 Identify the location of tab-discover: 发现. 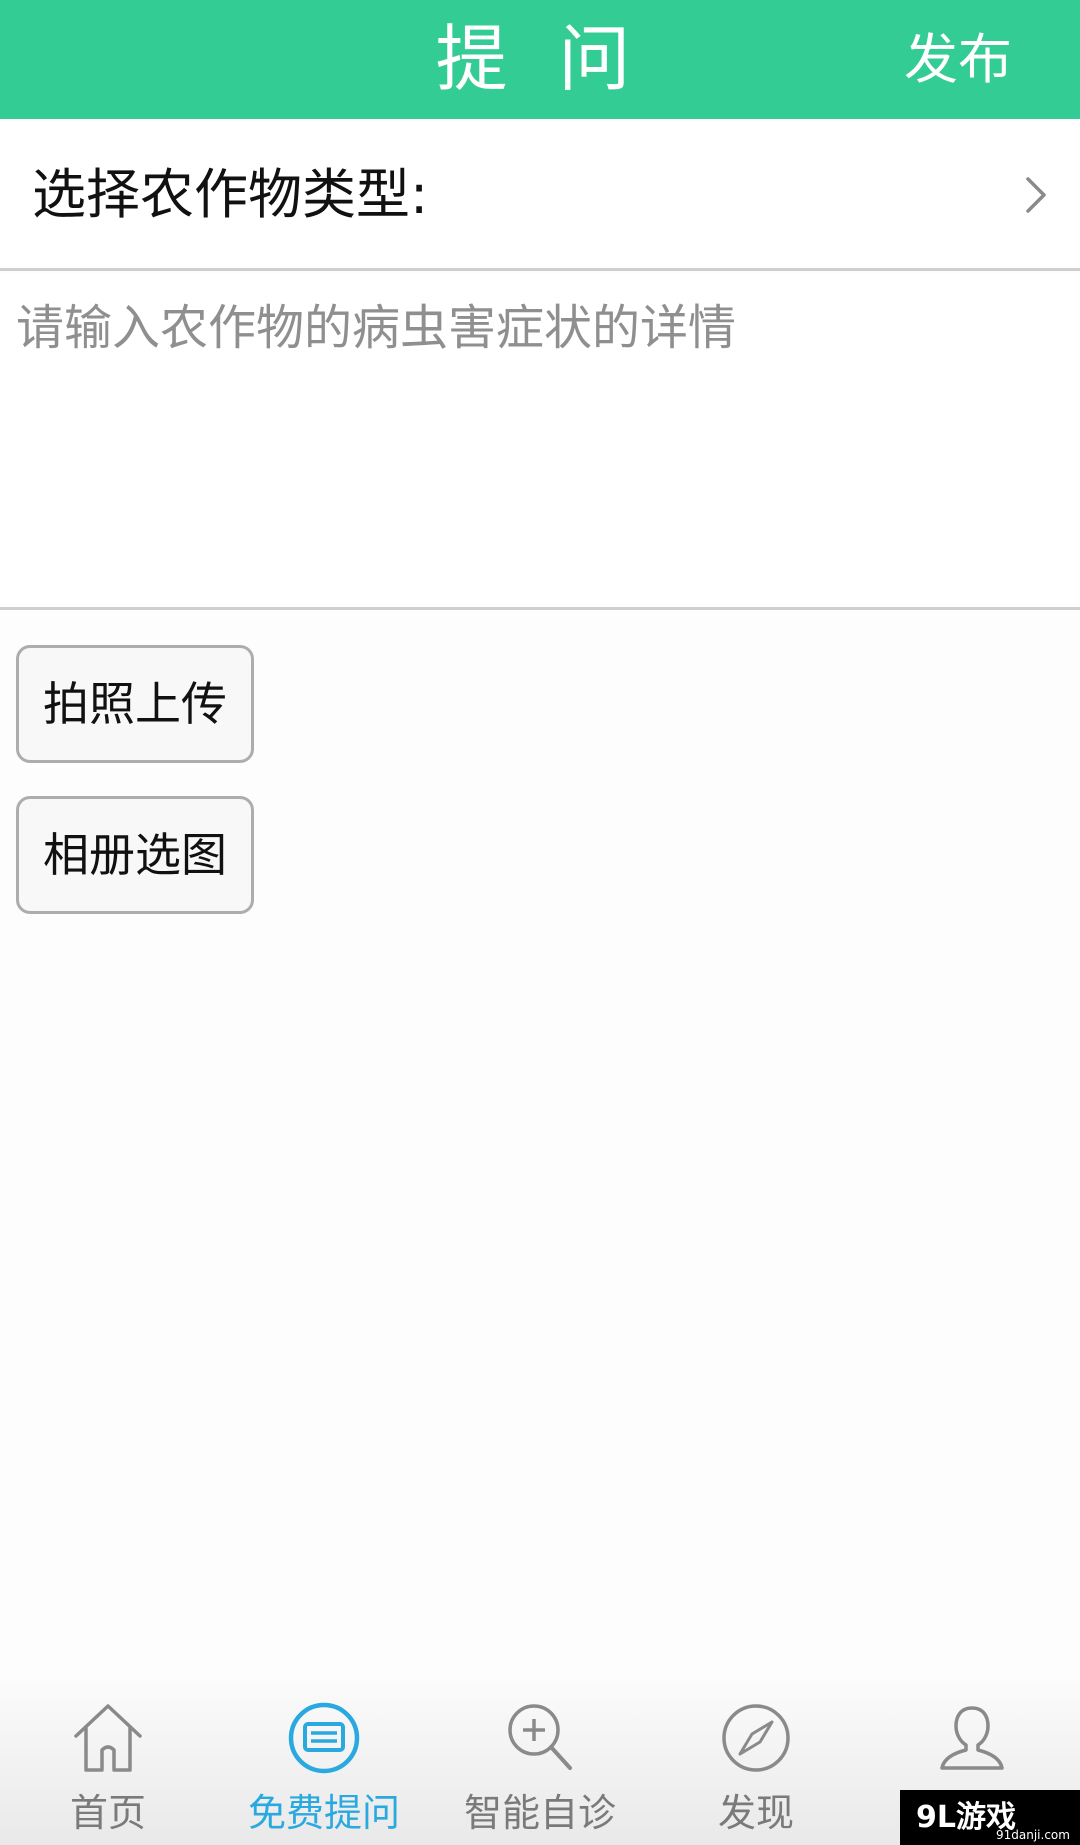
(756, 1762).